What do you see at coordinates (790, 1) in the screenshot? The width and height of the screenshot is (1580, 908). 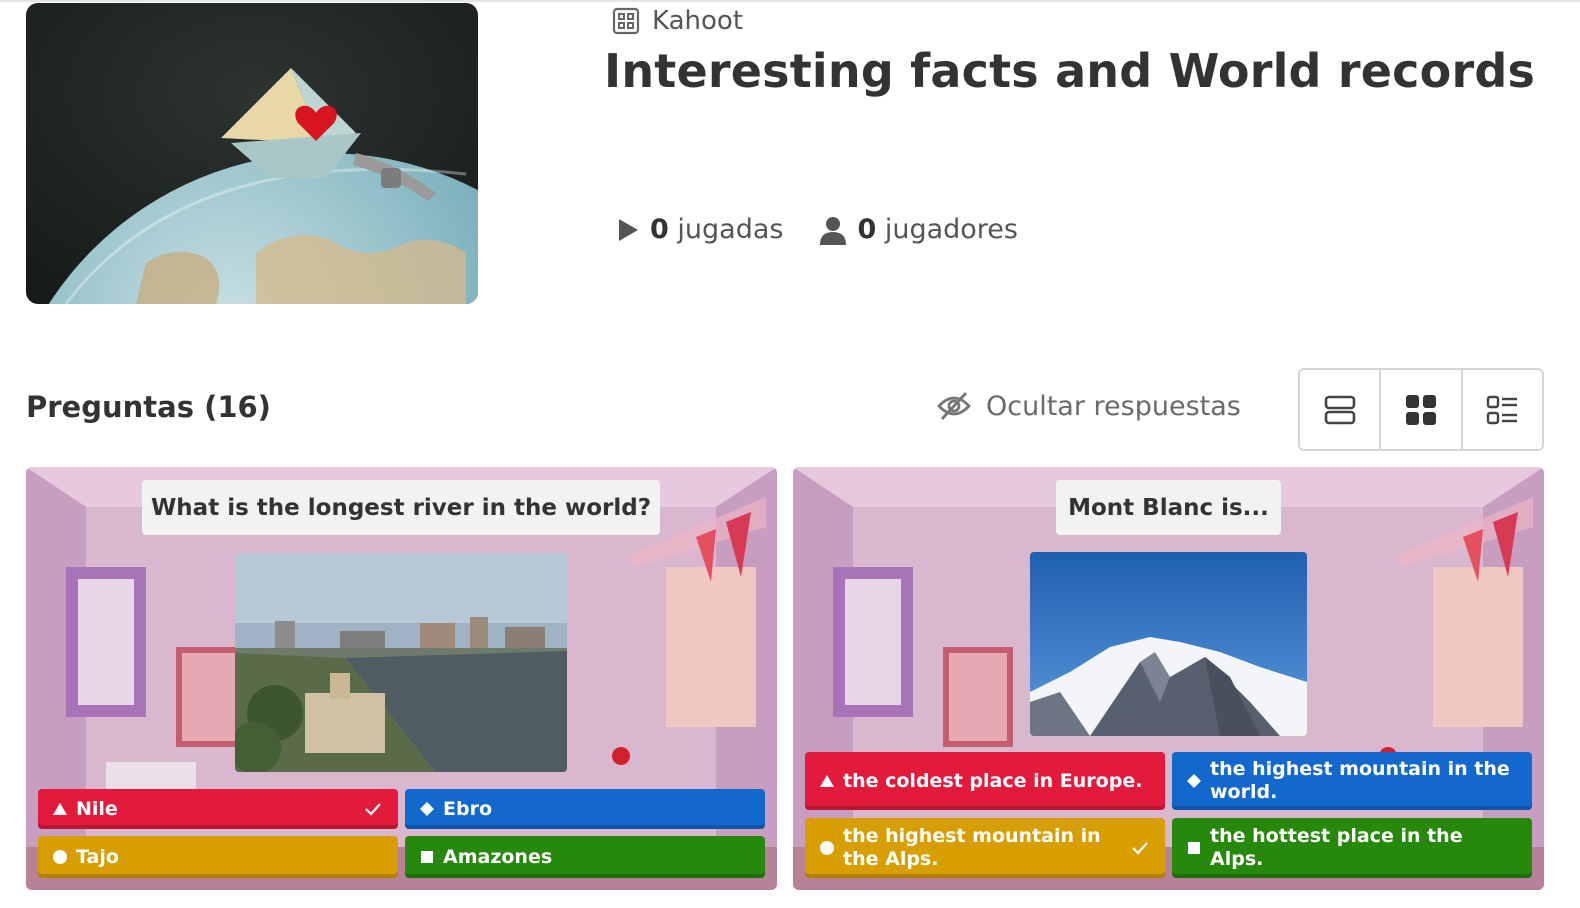 I see `top-divider` at bounding box center [790, 1].